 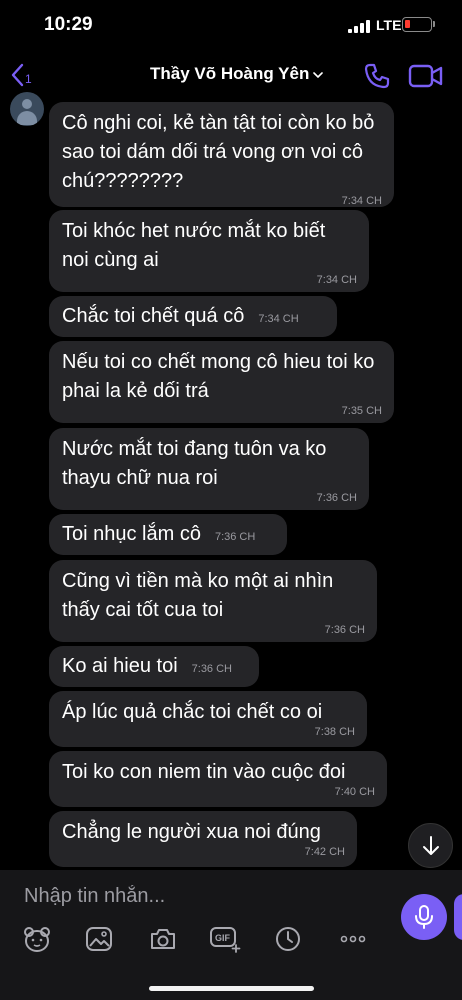 What do you see at coordinates (68, 24) in the screenshot?
I see `status-time: 10:29` at bounding box center [68, 24].